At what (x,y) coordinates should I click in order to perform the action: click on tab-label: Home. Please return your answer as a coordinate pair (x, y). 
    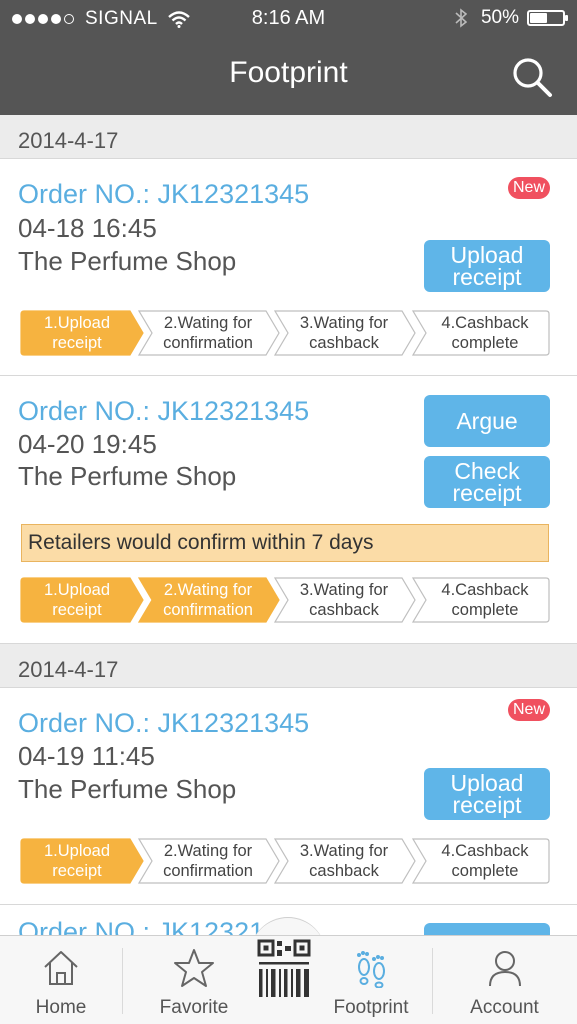
    Looking at the image, I should click on (61, 1007).